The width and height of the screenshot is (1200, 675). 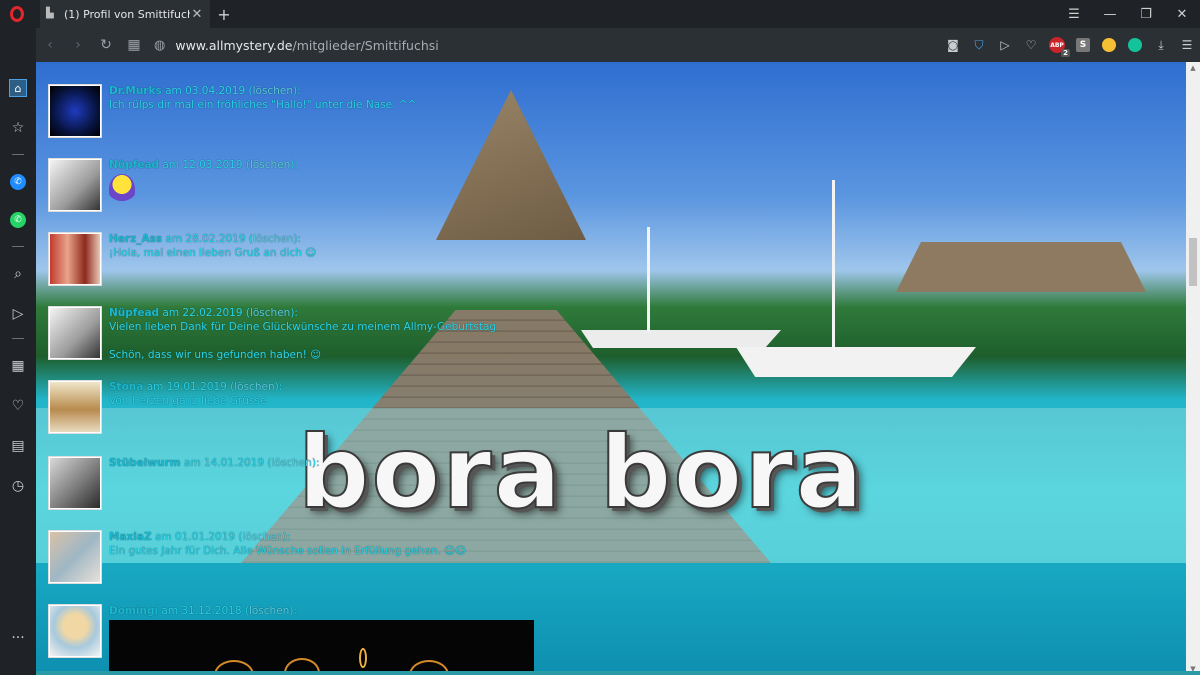 I want to click on vpn-button: ⛉, so click(x=979, y=45).